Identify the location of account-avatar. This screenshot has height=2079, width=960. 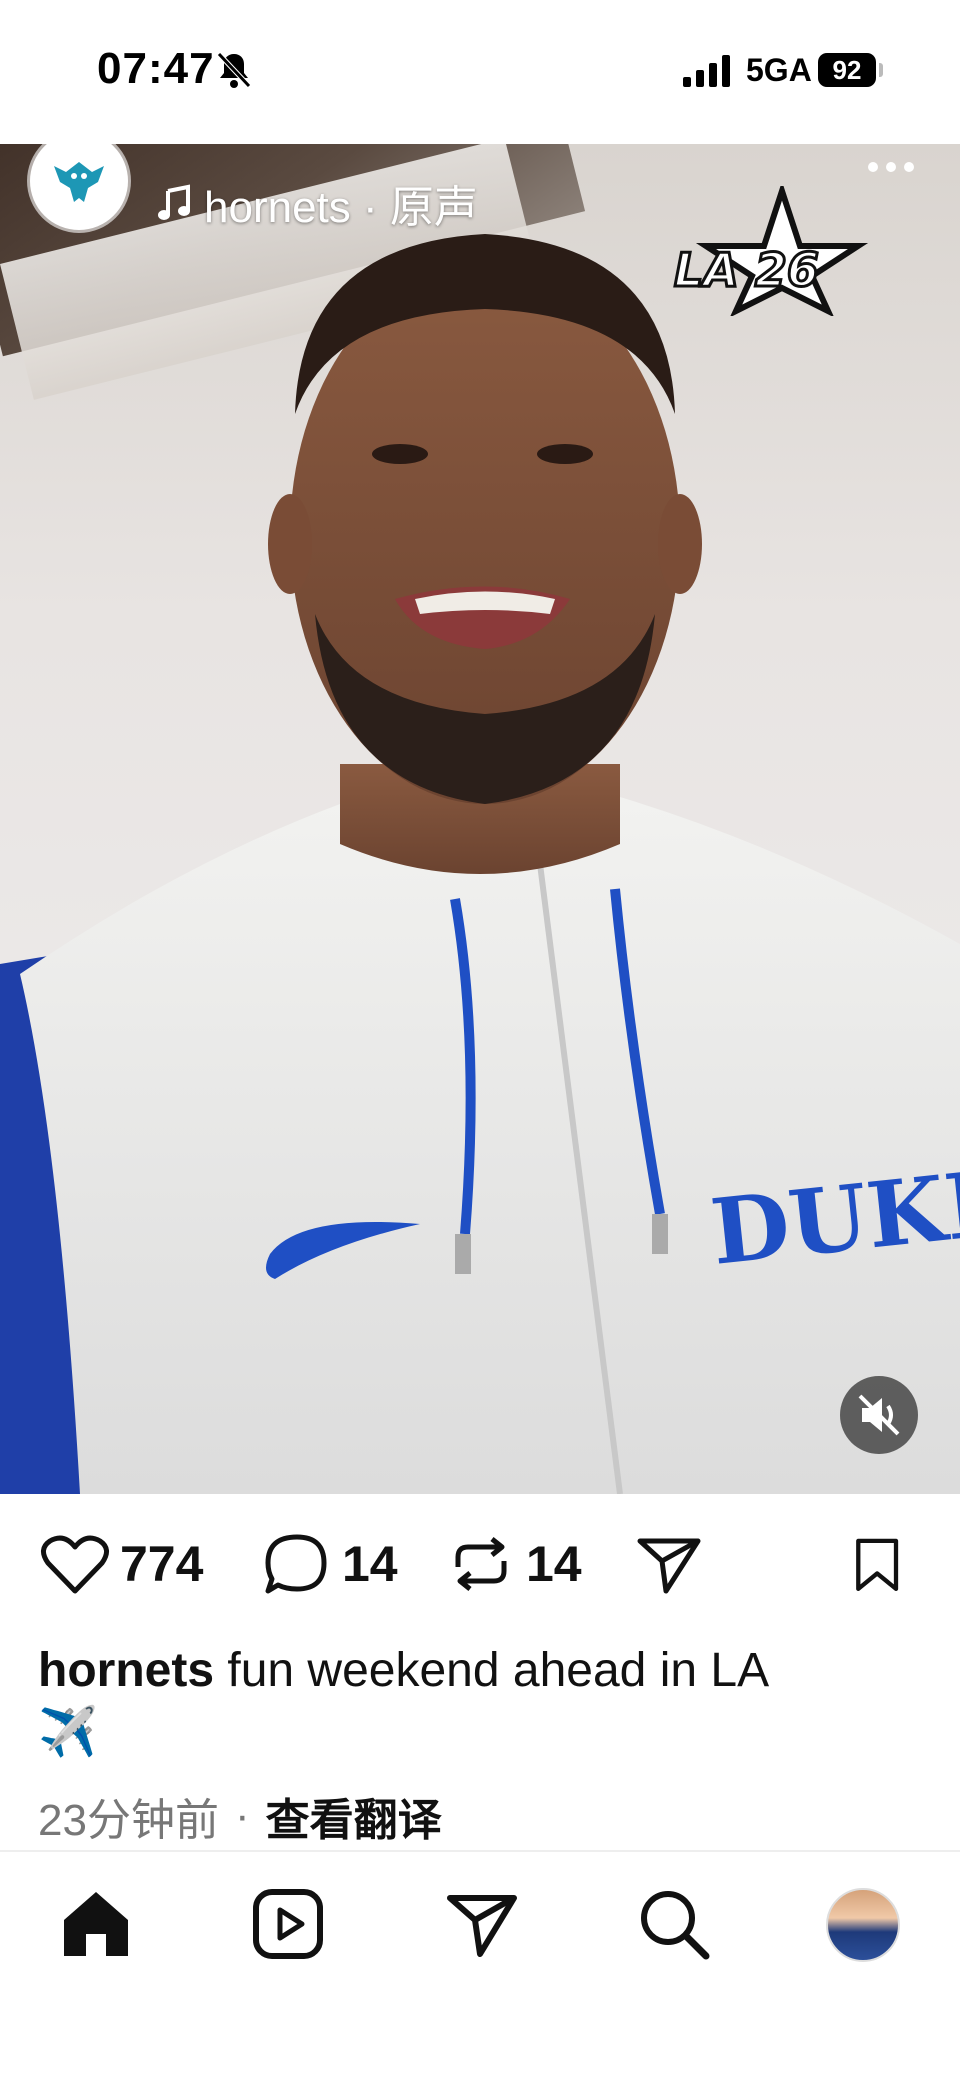
(79, 187).